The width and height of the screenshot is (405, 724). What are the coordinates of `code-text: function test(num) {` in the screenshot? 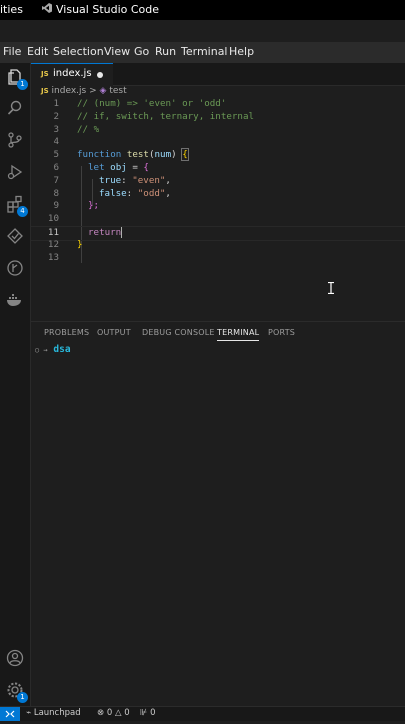 It's located at (133, 155).